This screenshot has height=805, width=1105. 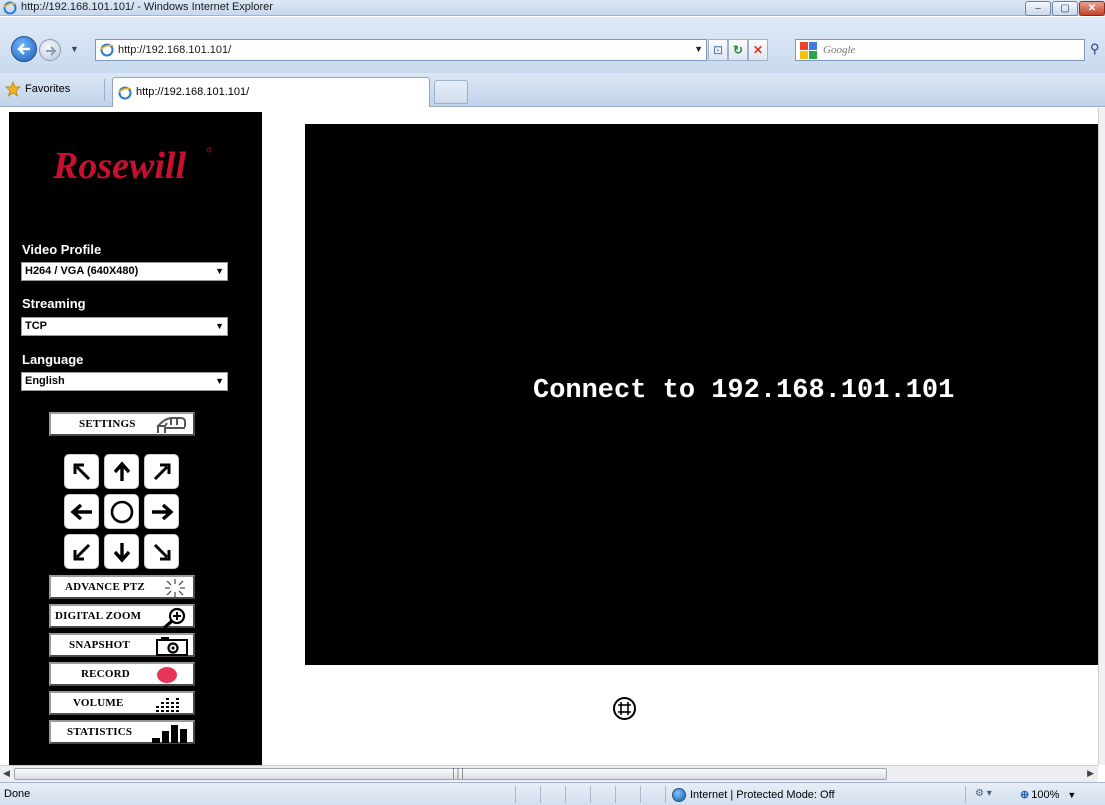 I want to click on fullscreen-icon, so click(x=624, y=708).